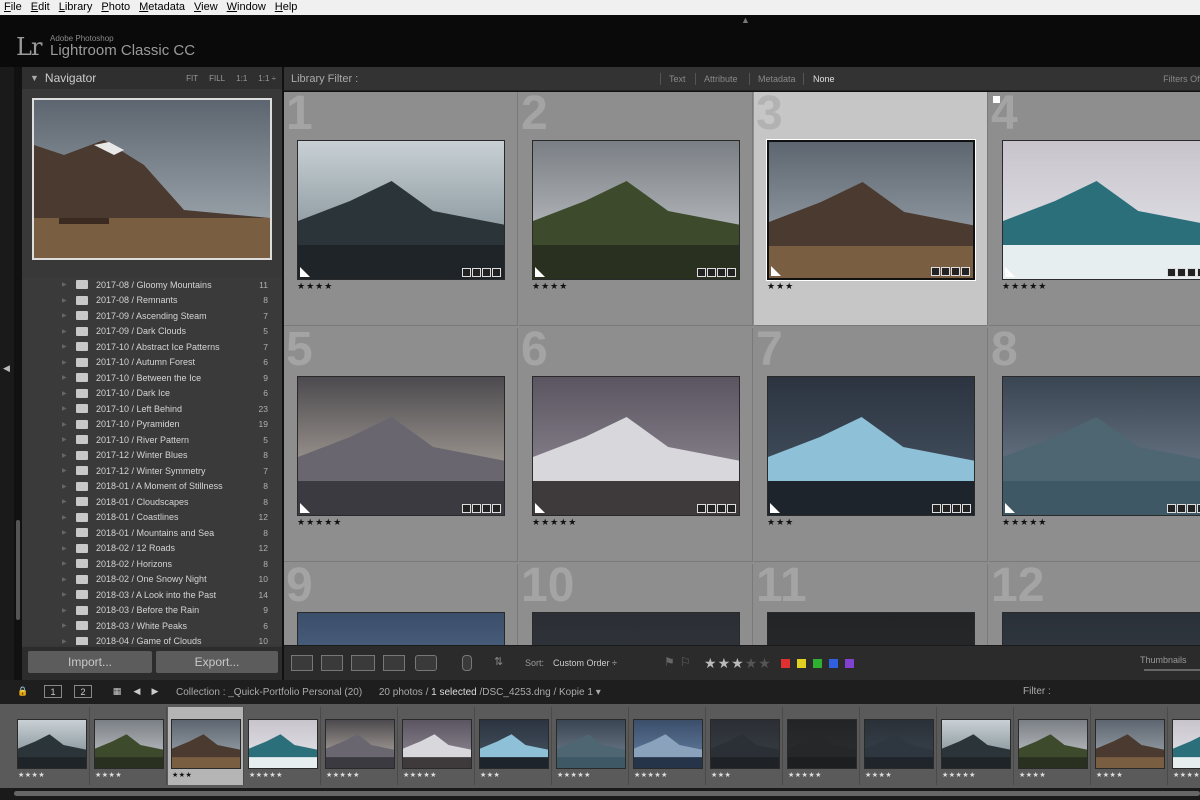 This screenshot has width=1200, height=800. What do you see at coordinates (426, 663) in the screenshot?
I see `people-view-icon` at bounding box center [426, 663].